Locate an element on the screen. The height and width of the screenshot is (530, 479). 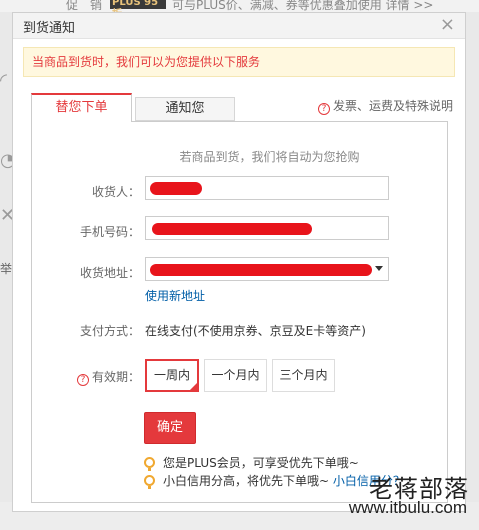
background-promo-bar: 促 销 PLUS 95折 可与PLUS价、满减、券等优惠叠加使用 详情 >> is located at coordinates (239, 6).